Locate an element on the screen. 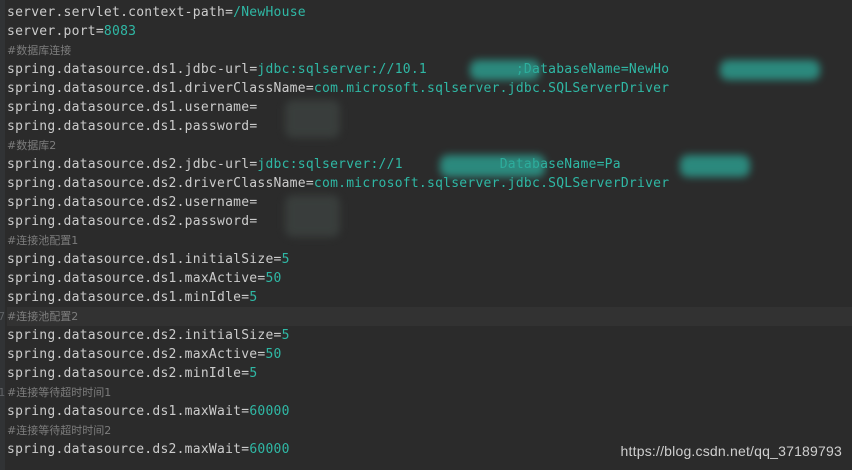 Image resolution: width=852 pixels, height=470 pixels. property-line: spring.datasource.ds2.username= is located at coordinates (429, 202).